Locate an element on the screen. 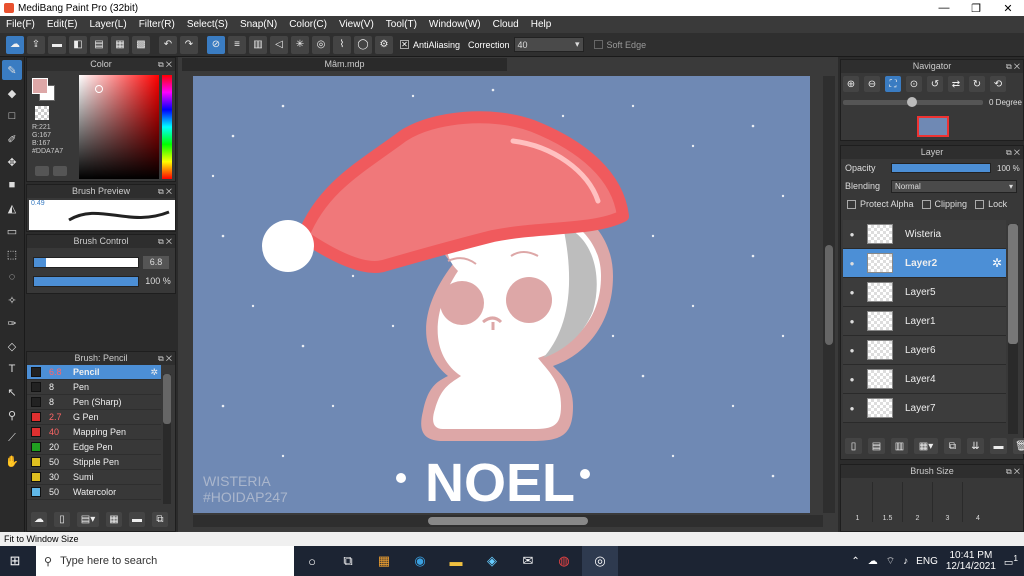  rotation-slider is located at coordinates (913, 102).